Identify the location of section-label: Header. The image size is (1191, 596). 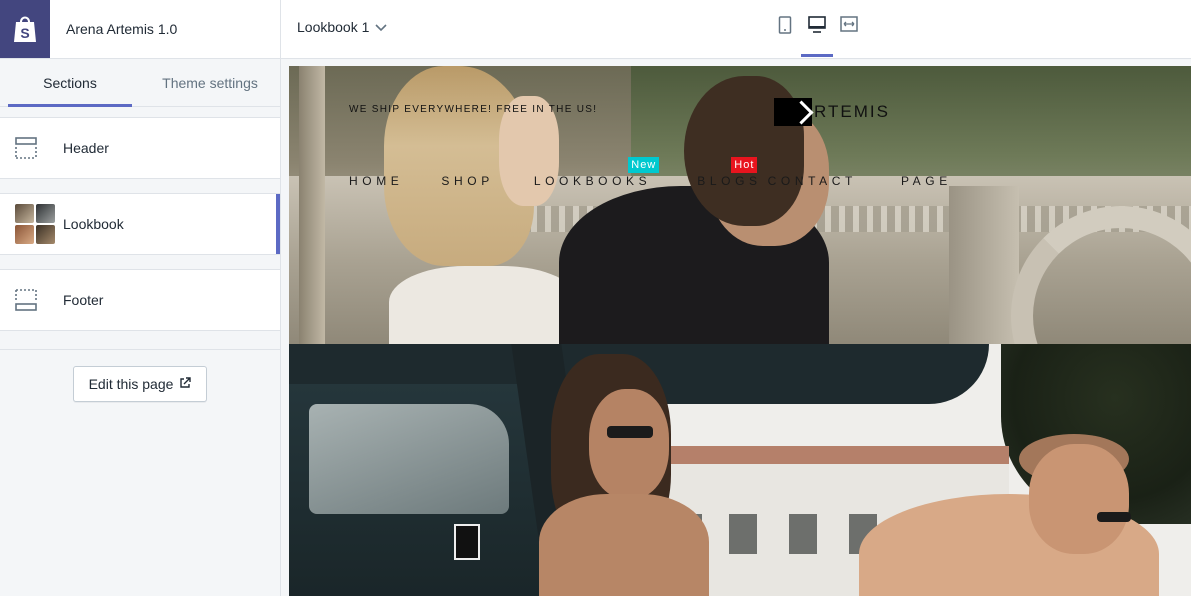
(86, 148).